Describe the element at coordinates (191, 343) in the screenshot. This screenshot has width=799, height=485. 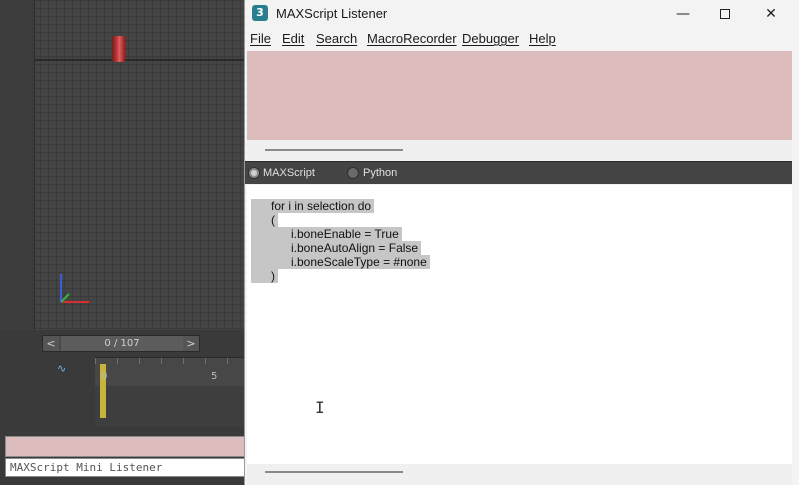
I see `next-frame-button: >` at that location.